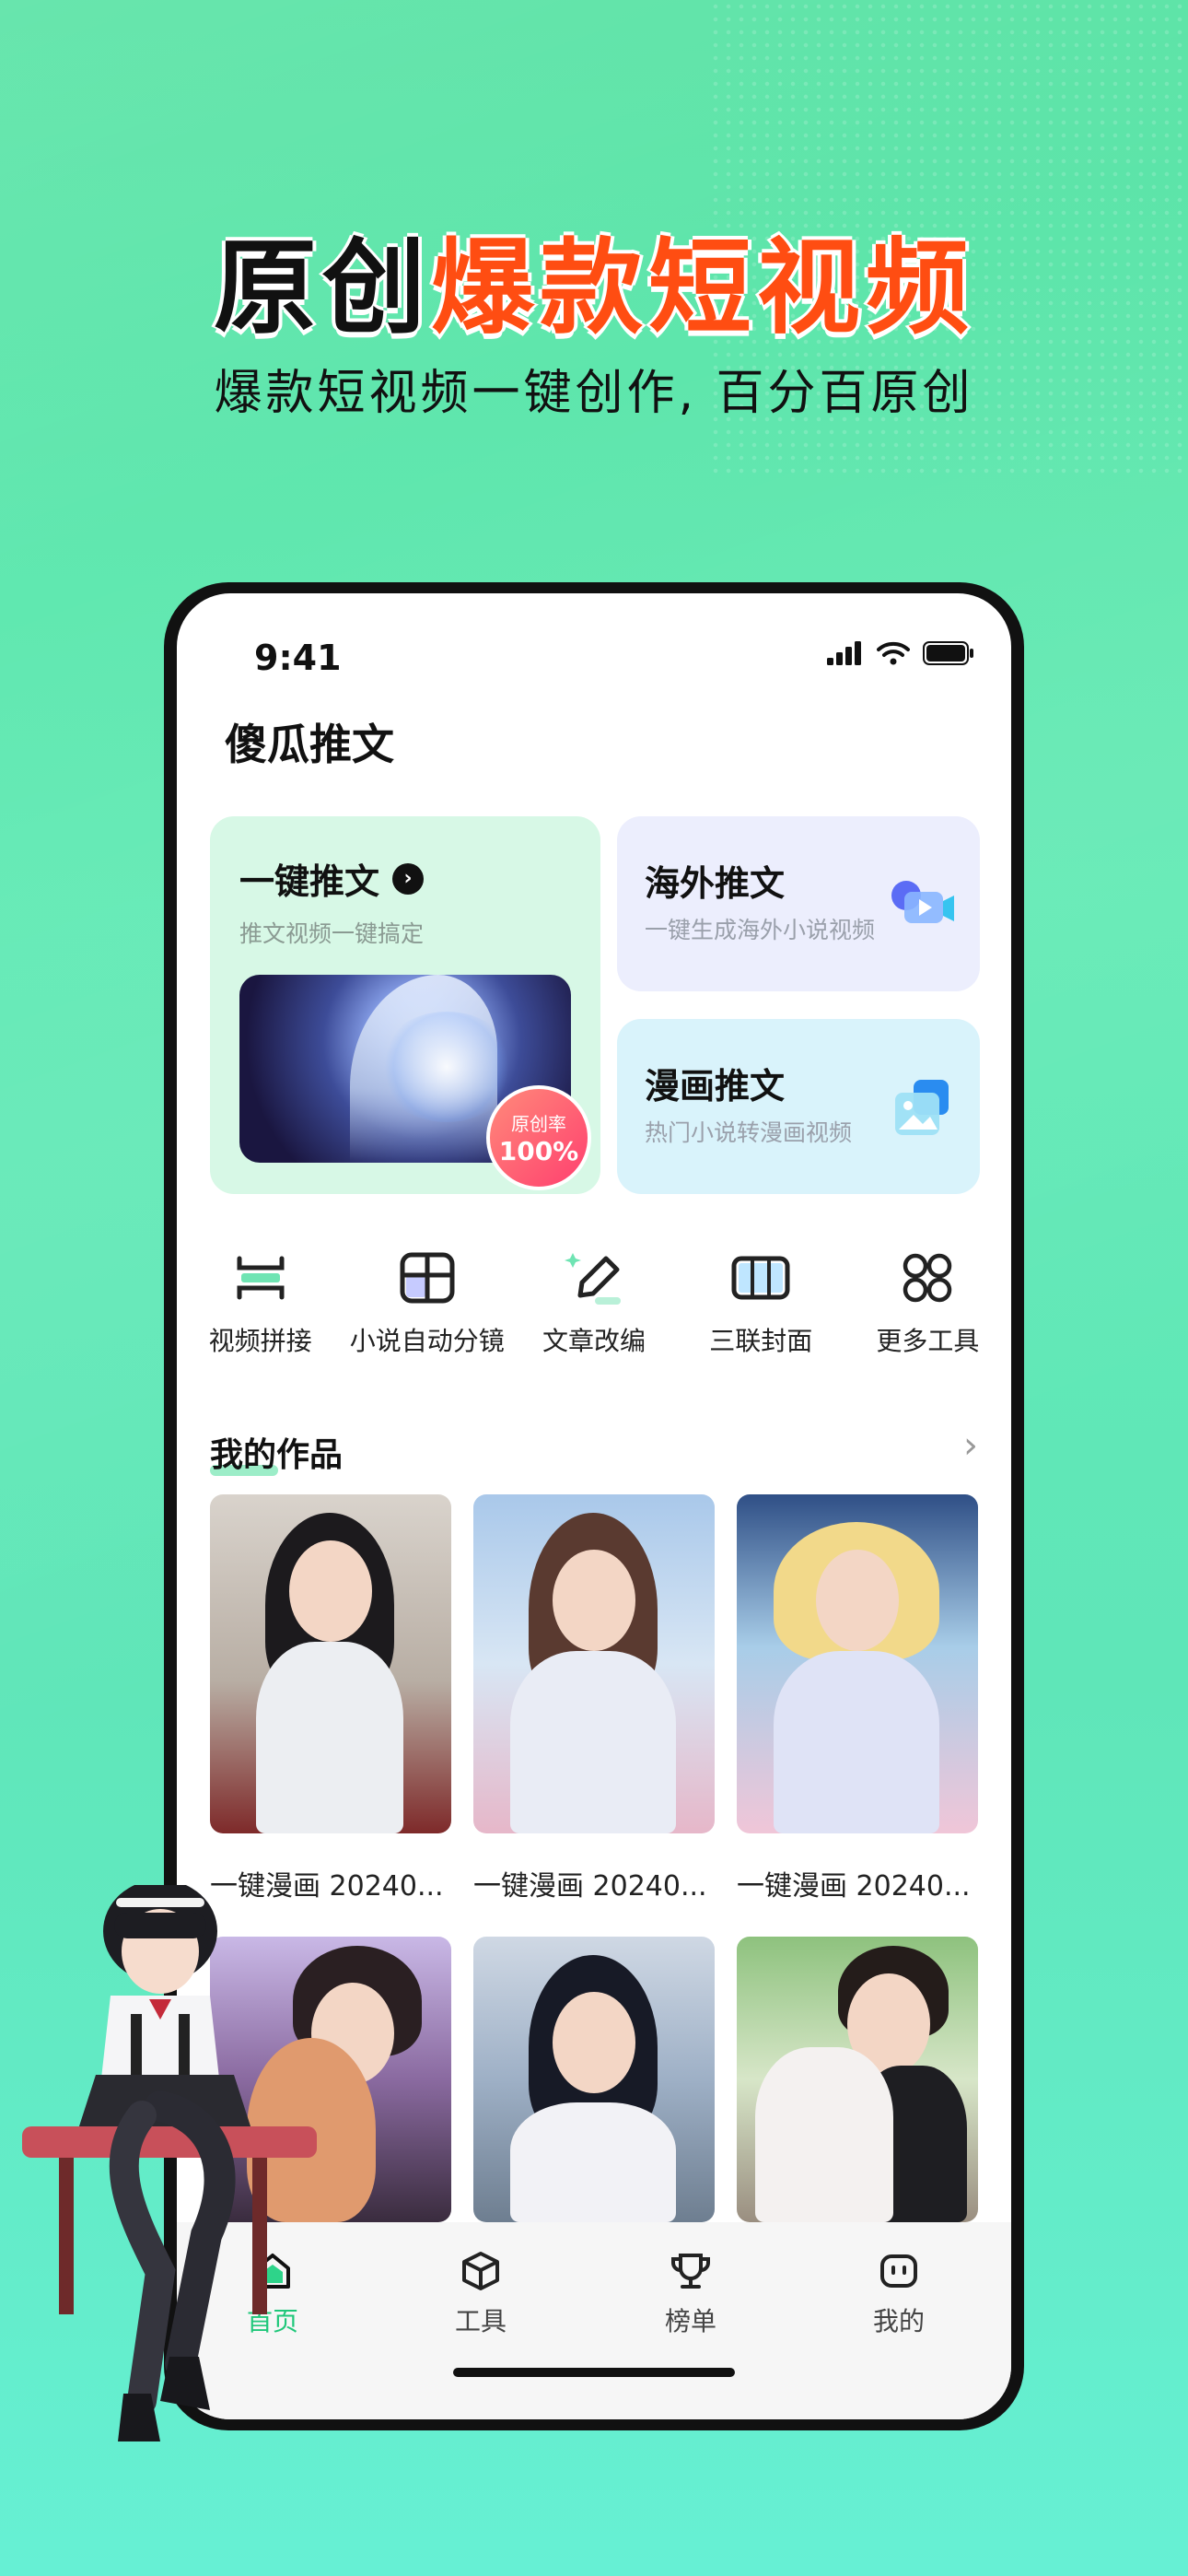 This screenshot has width=1188, height=2576. What do you see at coordinates (928, 1341) in the screenshot?
I see `tool-label: 更多工具` at bounding box center [928, 1341].